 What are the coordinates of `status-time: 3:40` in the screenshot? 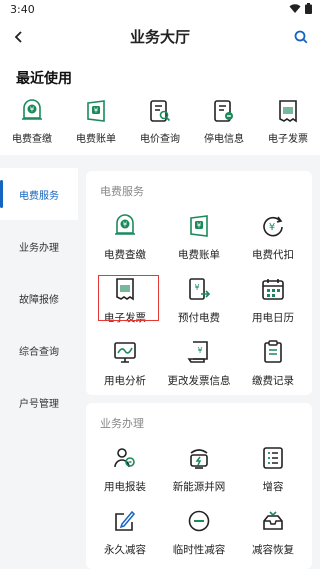 It's located at (22, 9).